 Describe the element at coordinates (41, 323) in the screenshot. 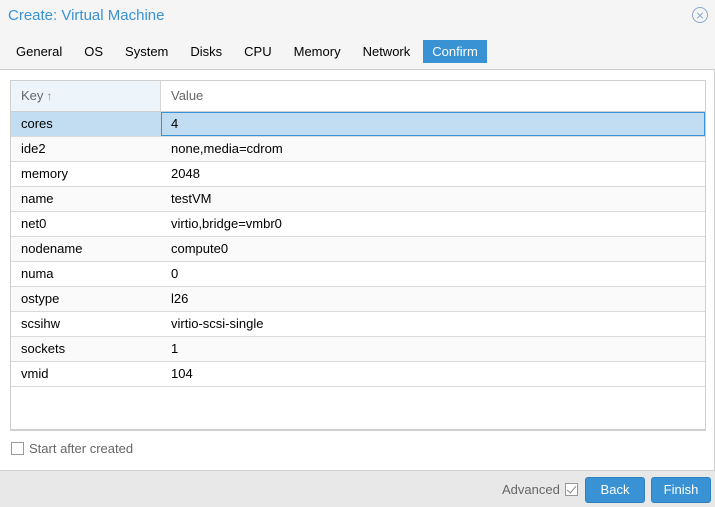

I see `row-key: scsihw` at that location.